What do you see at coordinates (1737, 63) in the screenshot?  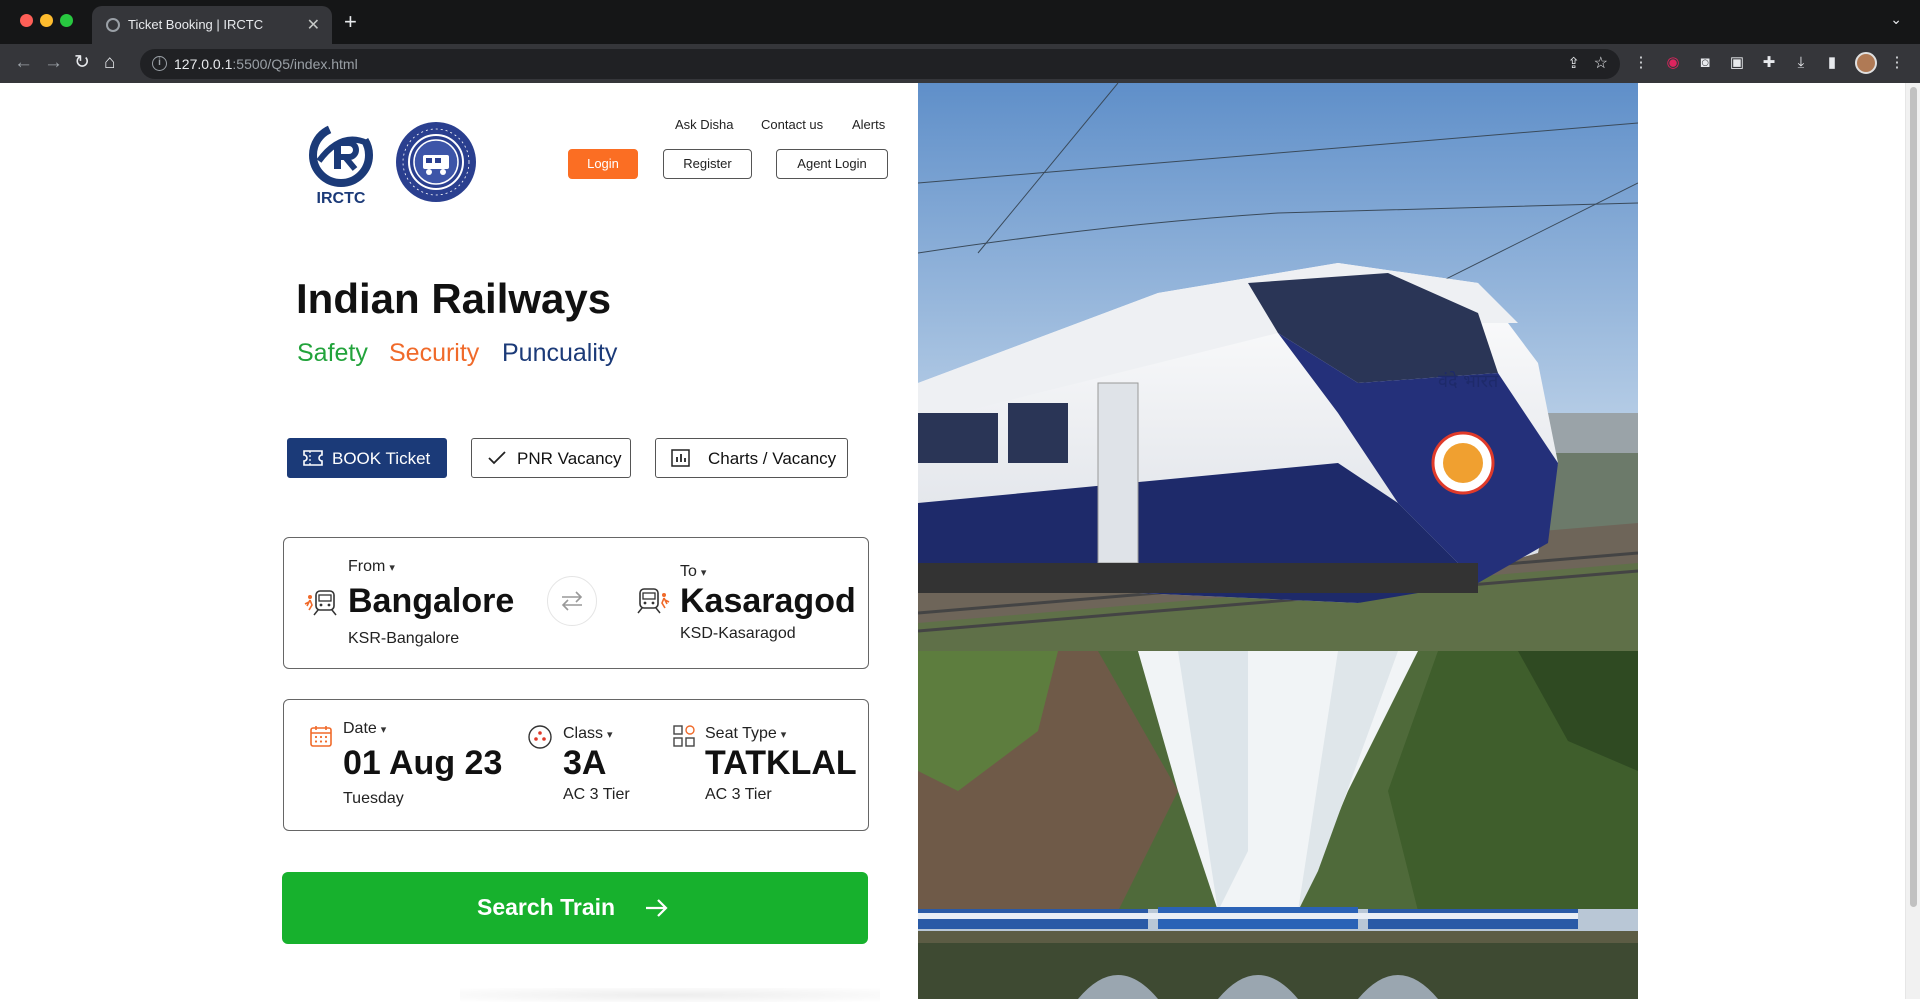 I see `bot-extension-icon: ▣` at bounding box center [1737, 63].